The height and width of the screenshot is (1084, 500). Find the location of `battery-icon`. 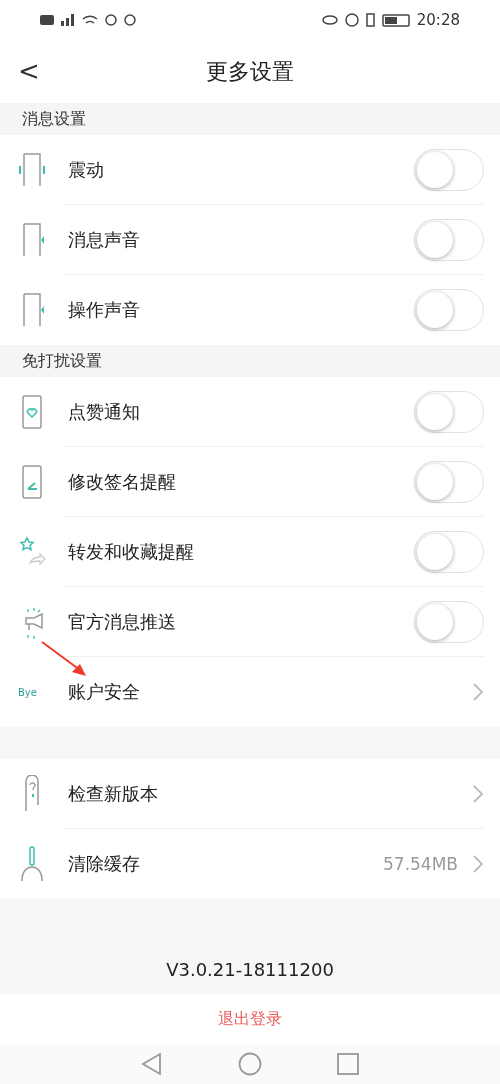

battery-icon is located at coordinates (395, 20).